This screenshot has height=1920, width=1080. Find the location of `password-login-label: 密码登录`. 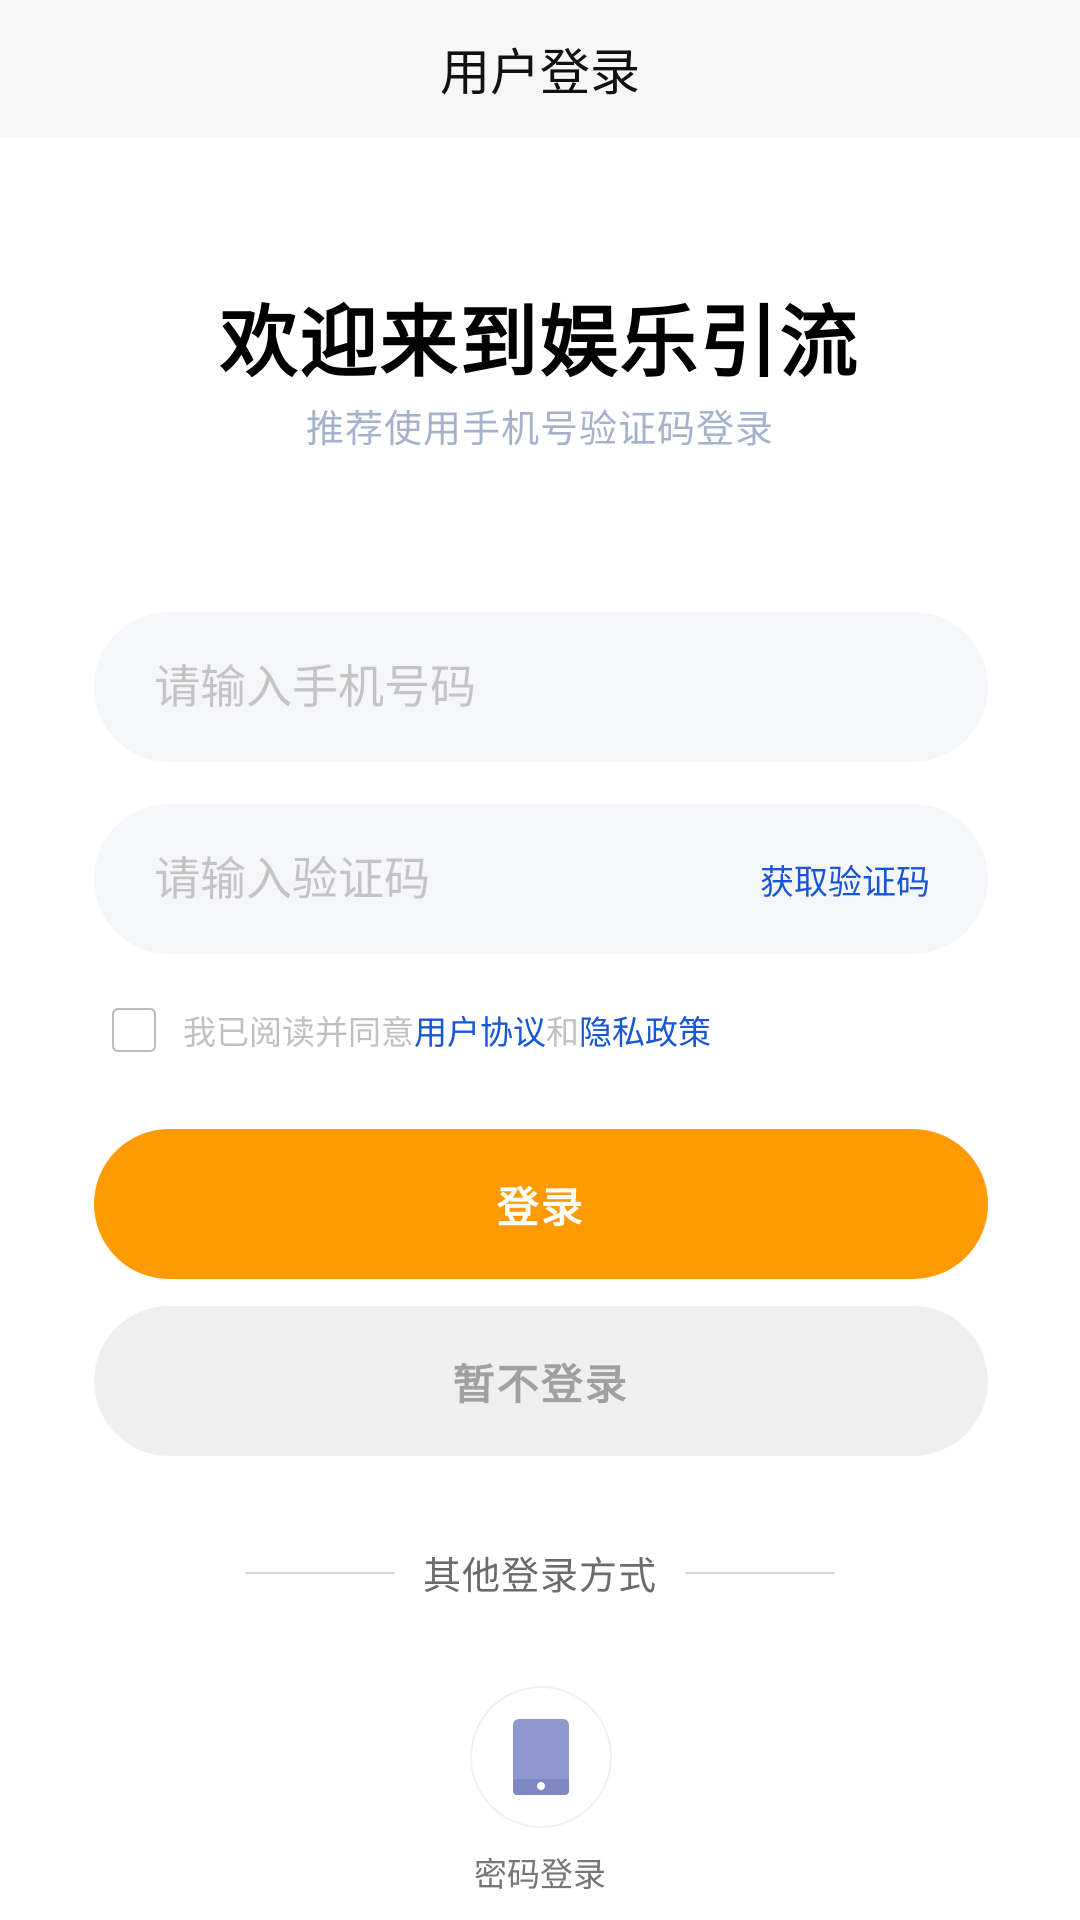

password-login-label: 密码登录 is located at coordinates (540, 1874).